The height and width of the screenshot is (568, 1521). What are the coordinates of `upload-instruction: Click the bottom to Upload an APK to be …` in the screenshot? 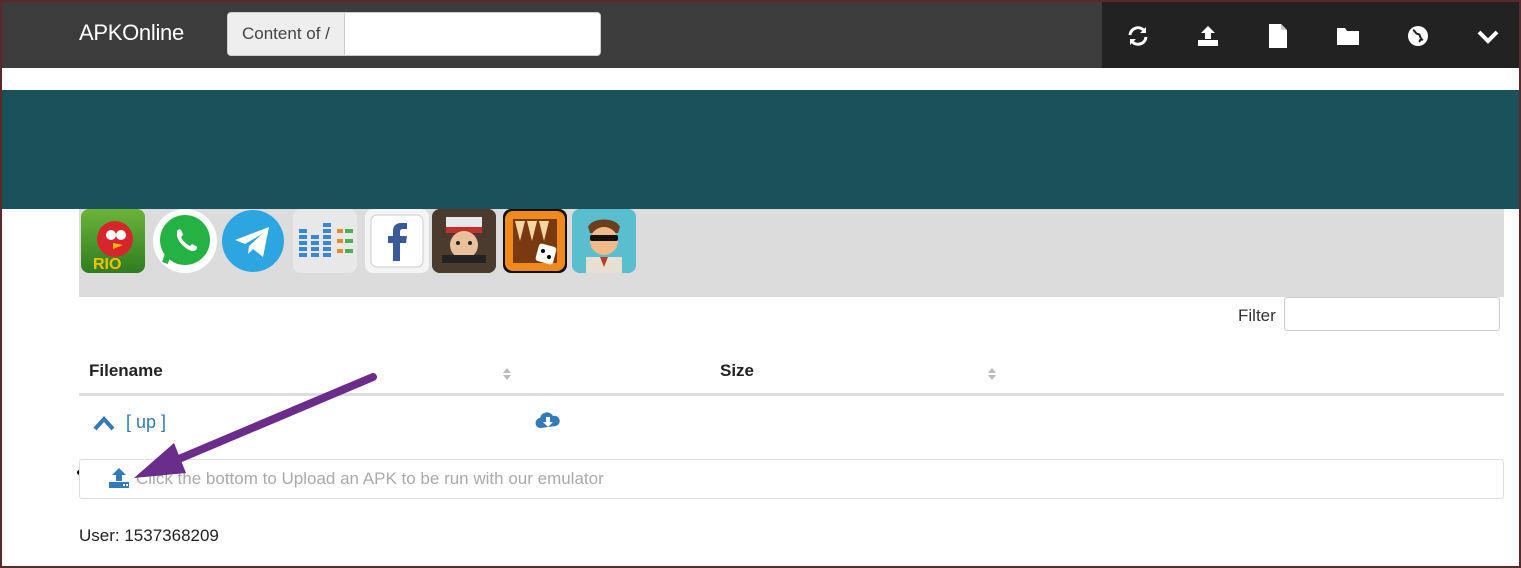 It's located at (370, 478).